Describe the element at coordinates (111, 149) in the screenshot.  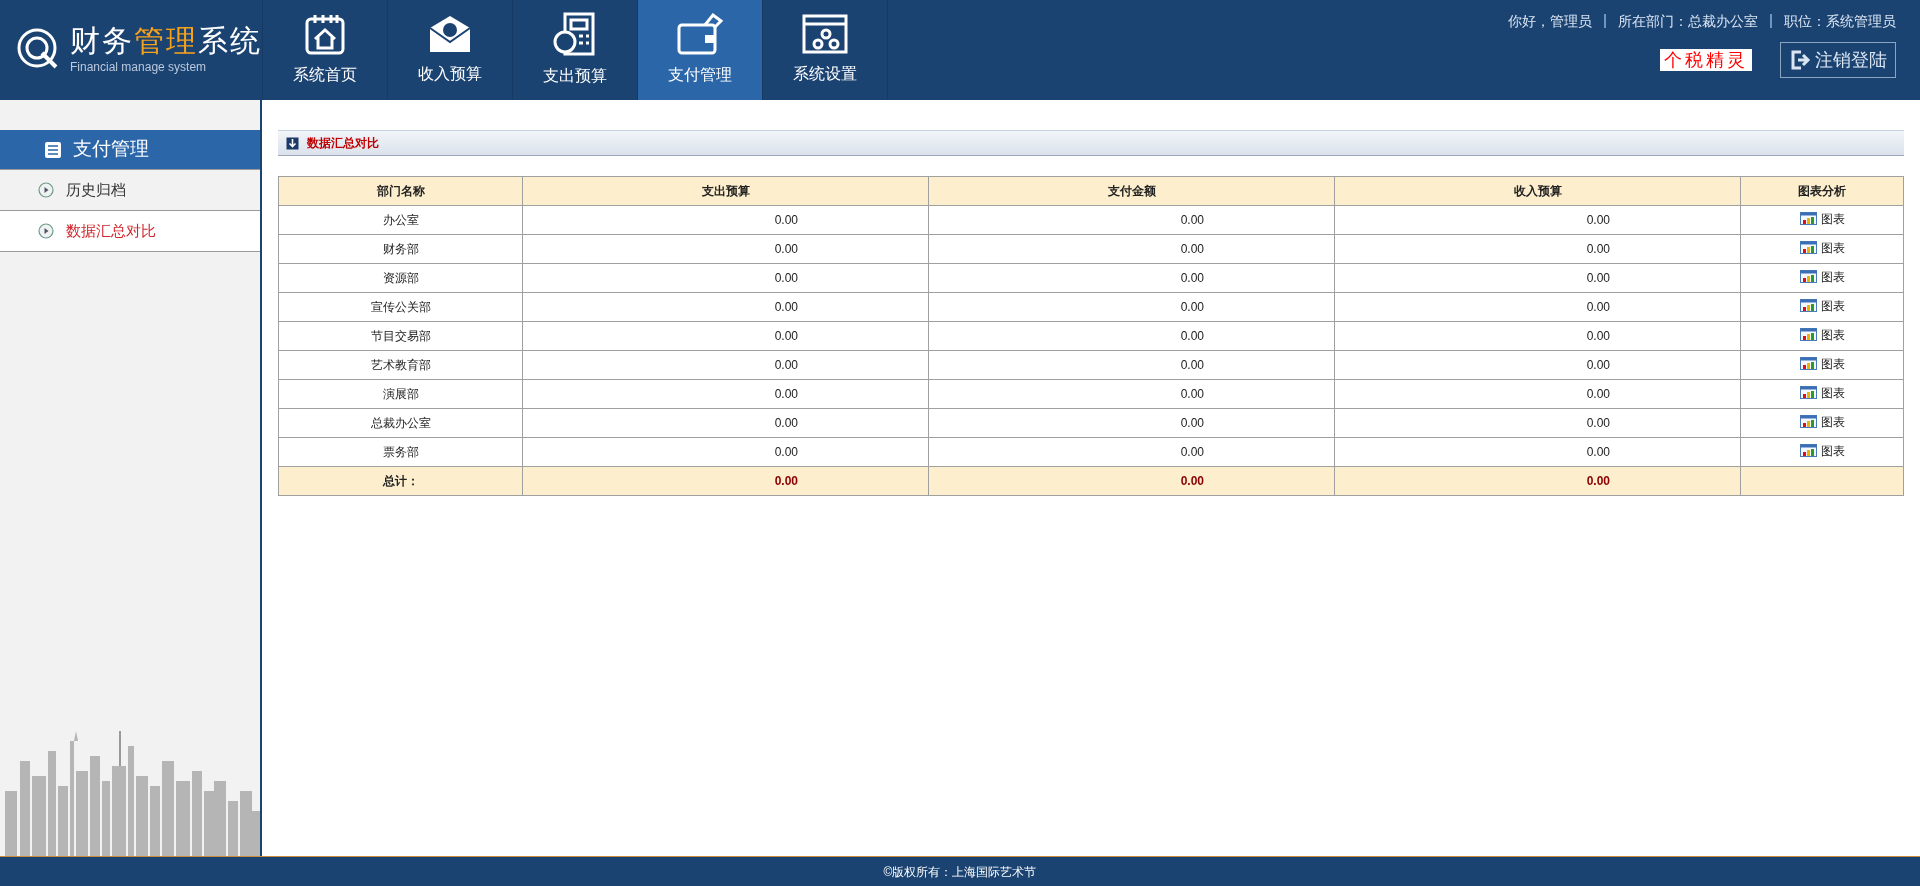
I see `sidebar-title: 支付管理` at that location.